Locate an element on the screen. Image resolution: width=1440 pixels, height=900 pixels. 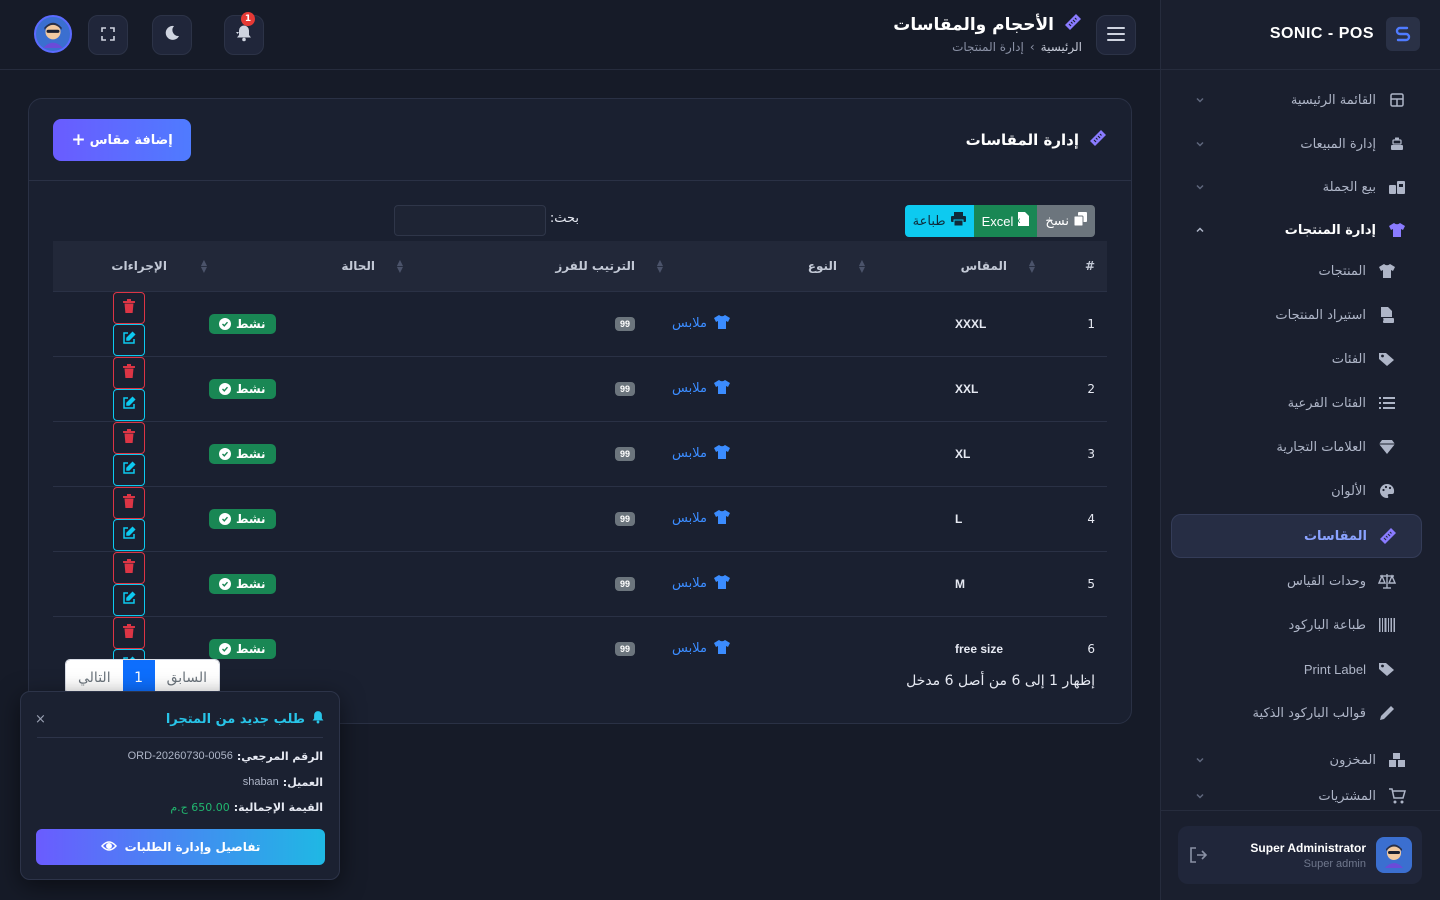
pagination: التالي 1 السابق is located at coordinates (143, 677).